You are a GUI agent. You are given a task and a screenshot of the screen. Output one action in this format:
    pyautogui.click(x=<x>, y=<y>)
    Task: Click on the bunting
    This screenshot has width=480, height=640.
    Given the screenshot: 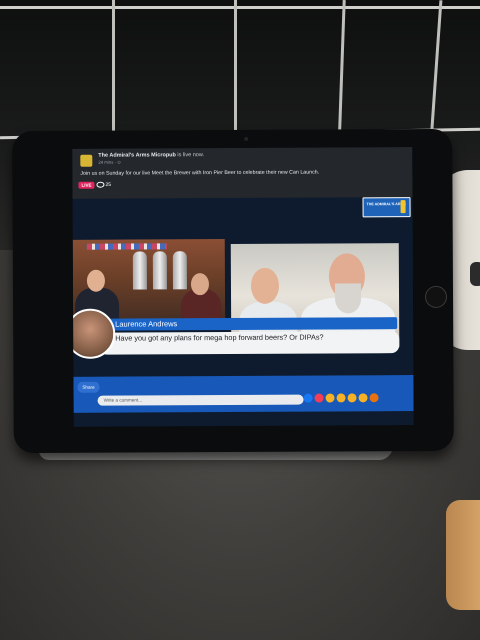 What is the action you would take?
    pyautogui.click(x=126, y=246)
    